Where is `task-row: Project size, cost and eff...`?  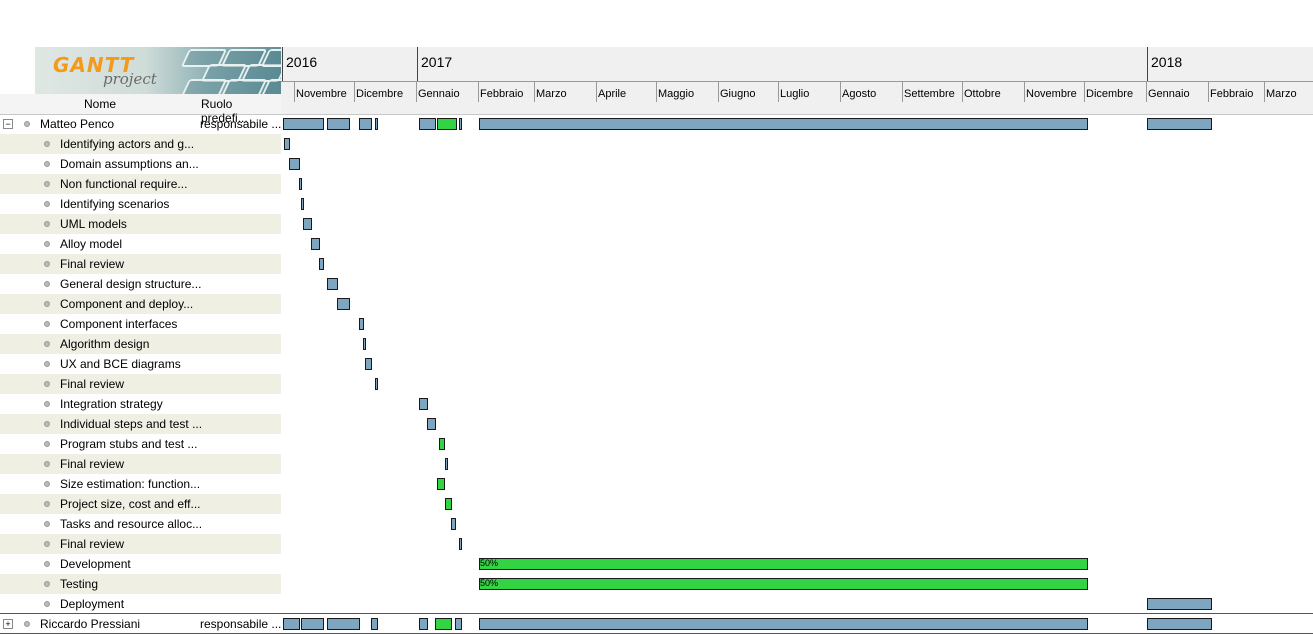 task-row: Project size, cost and eff... is located at coordinates (140, 504).